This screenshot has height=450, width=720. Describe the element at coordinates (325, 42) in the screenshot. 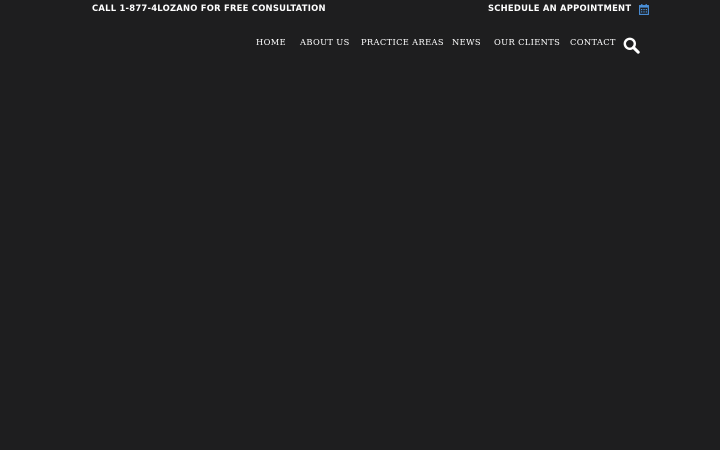

I see `nav-item-about-us: ABOUT US` at that location.